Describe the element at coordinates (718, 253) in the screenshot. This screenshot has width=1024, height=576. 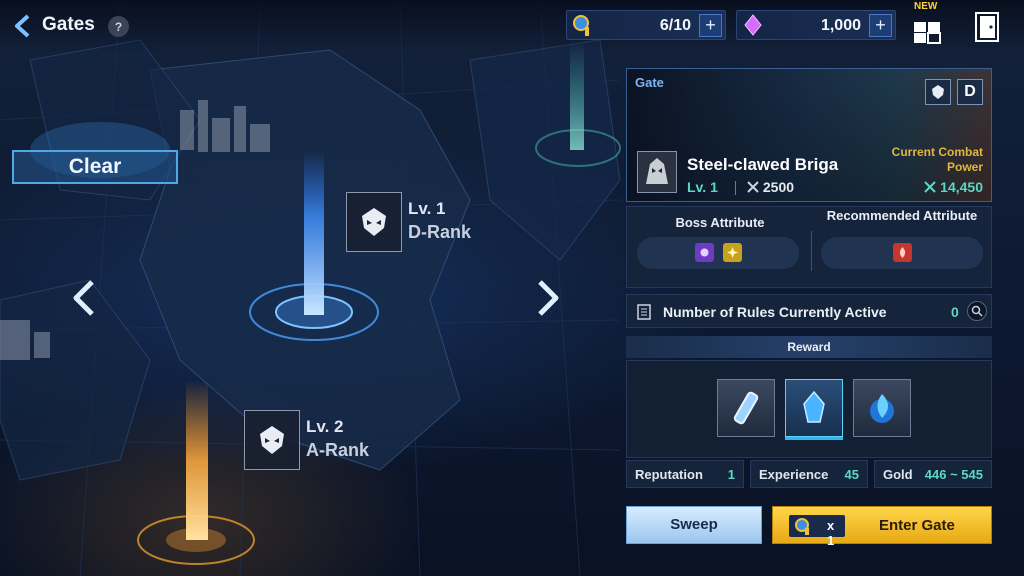
I see `boss-attribute-pill` at that location.